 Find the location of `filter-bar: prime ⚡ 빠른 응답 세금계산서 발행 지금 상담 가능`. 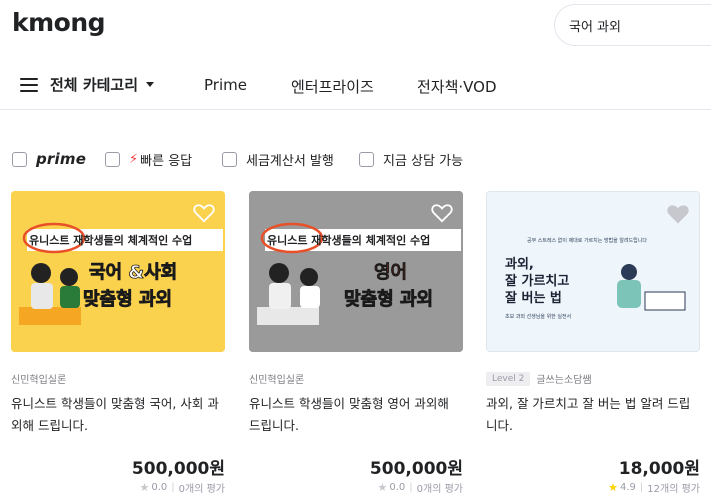

filter-bar: prime ⚡ 빠른 응답 세금계산서 발행 지금 상담 가능 is located at coordinates (355, 162).